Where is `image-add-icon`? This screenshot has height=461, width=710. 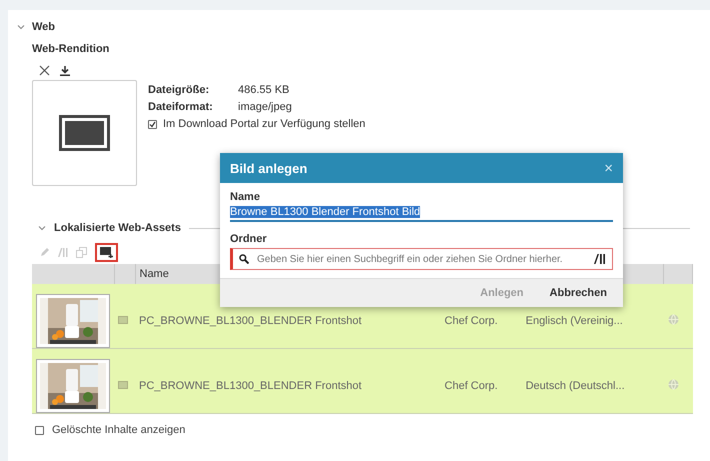 image-add-icon is located at coordinates (106, 252).